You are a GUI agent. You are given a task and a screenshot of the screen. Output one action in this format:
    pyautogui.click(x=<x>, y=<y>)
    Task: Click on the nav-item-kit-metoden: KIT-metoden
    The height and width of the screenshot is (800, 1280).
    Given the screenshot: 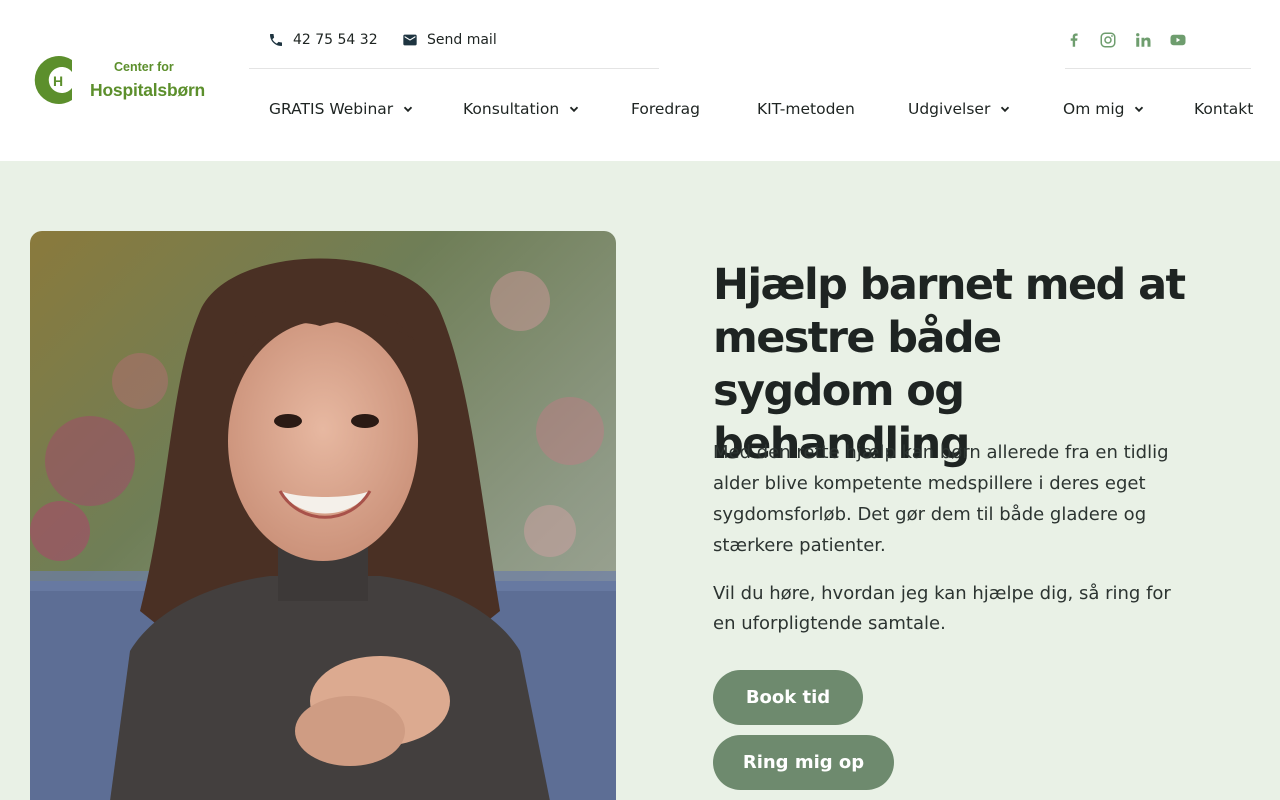 What is the action you would take?
    pyautogui.click(x=806, y=109)
    